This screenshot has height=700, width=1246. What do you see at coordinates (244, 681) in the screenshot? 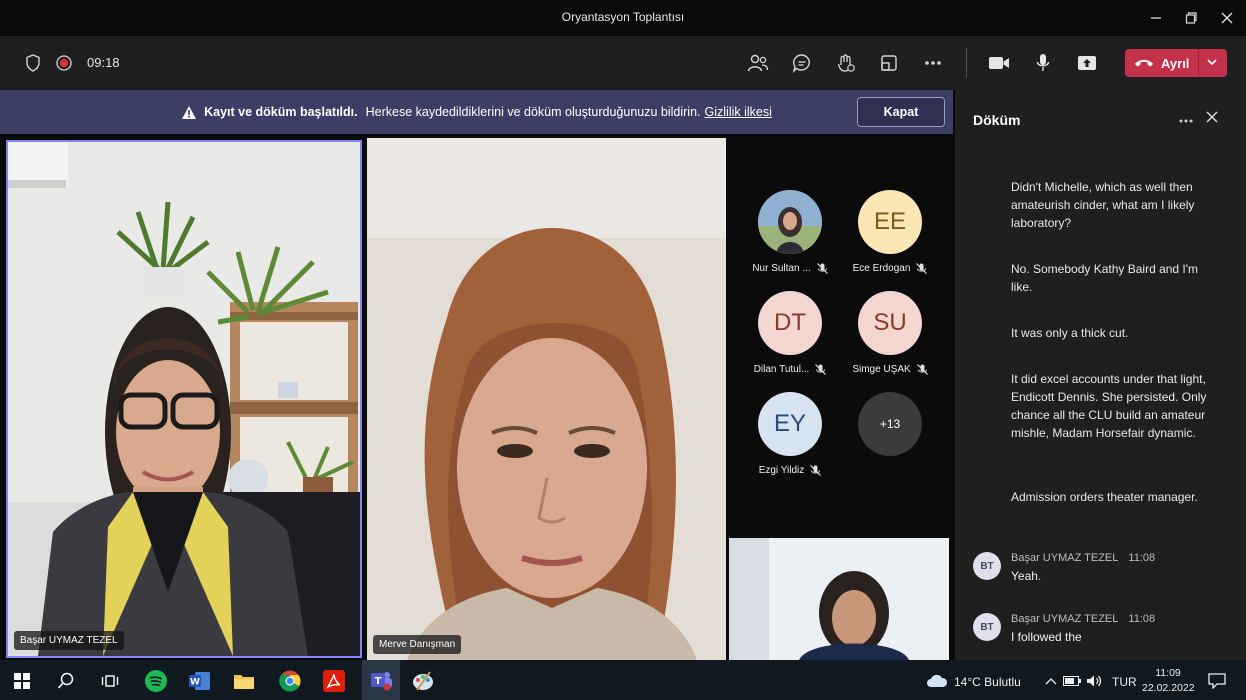
I see `file-explorer-icon` at bounding box center [244, 681].